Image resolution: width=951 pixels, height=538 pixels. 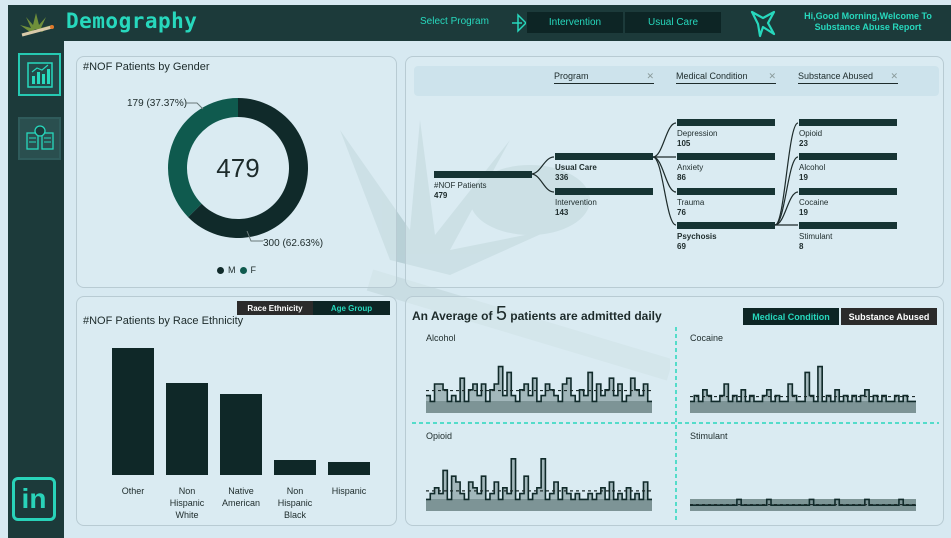 I want to click on race-bar-label: Non Hispanic White, so click(x=187, y=503).